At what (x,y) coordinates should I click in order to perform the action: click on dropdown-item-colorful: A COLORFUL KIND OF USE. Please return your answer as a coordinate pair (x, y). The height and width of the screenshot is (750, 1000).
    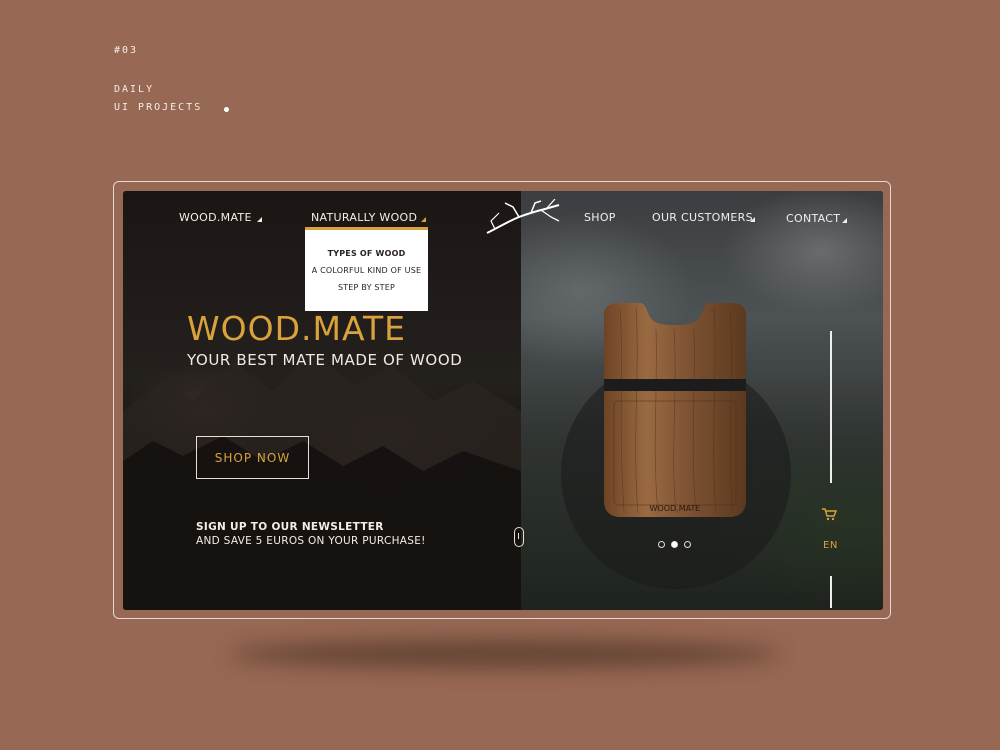
    Looking at the image, I should click on (366, 270).